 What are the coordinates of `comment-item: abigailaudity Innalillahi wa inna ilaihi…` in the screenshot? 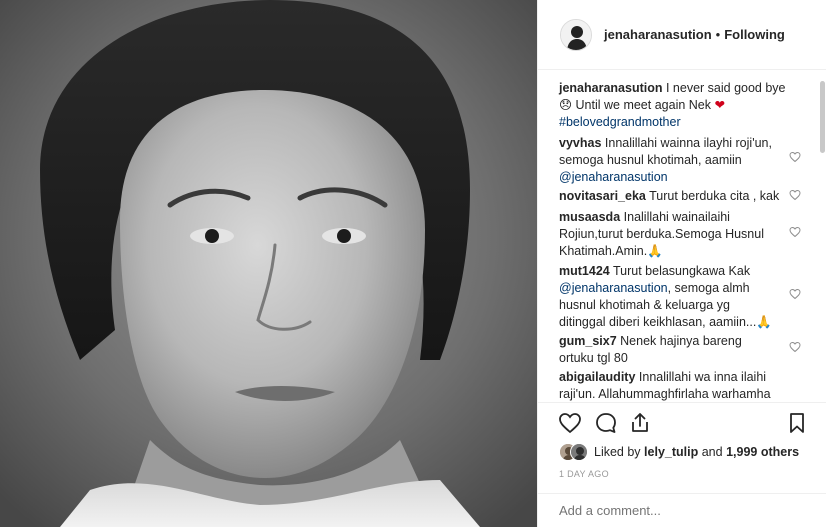 It's located at (675, 385).